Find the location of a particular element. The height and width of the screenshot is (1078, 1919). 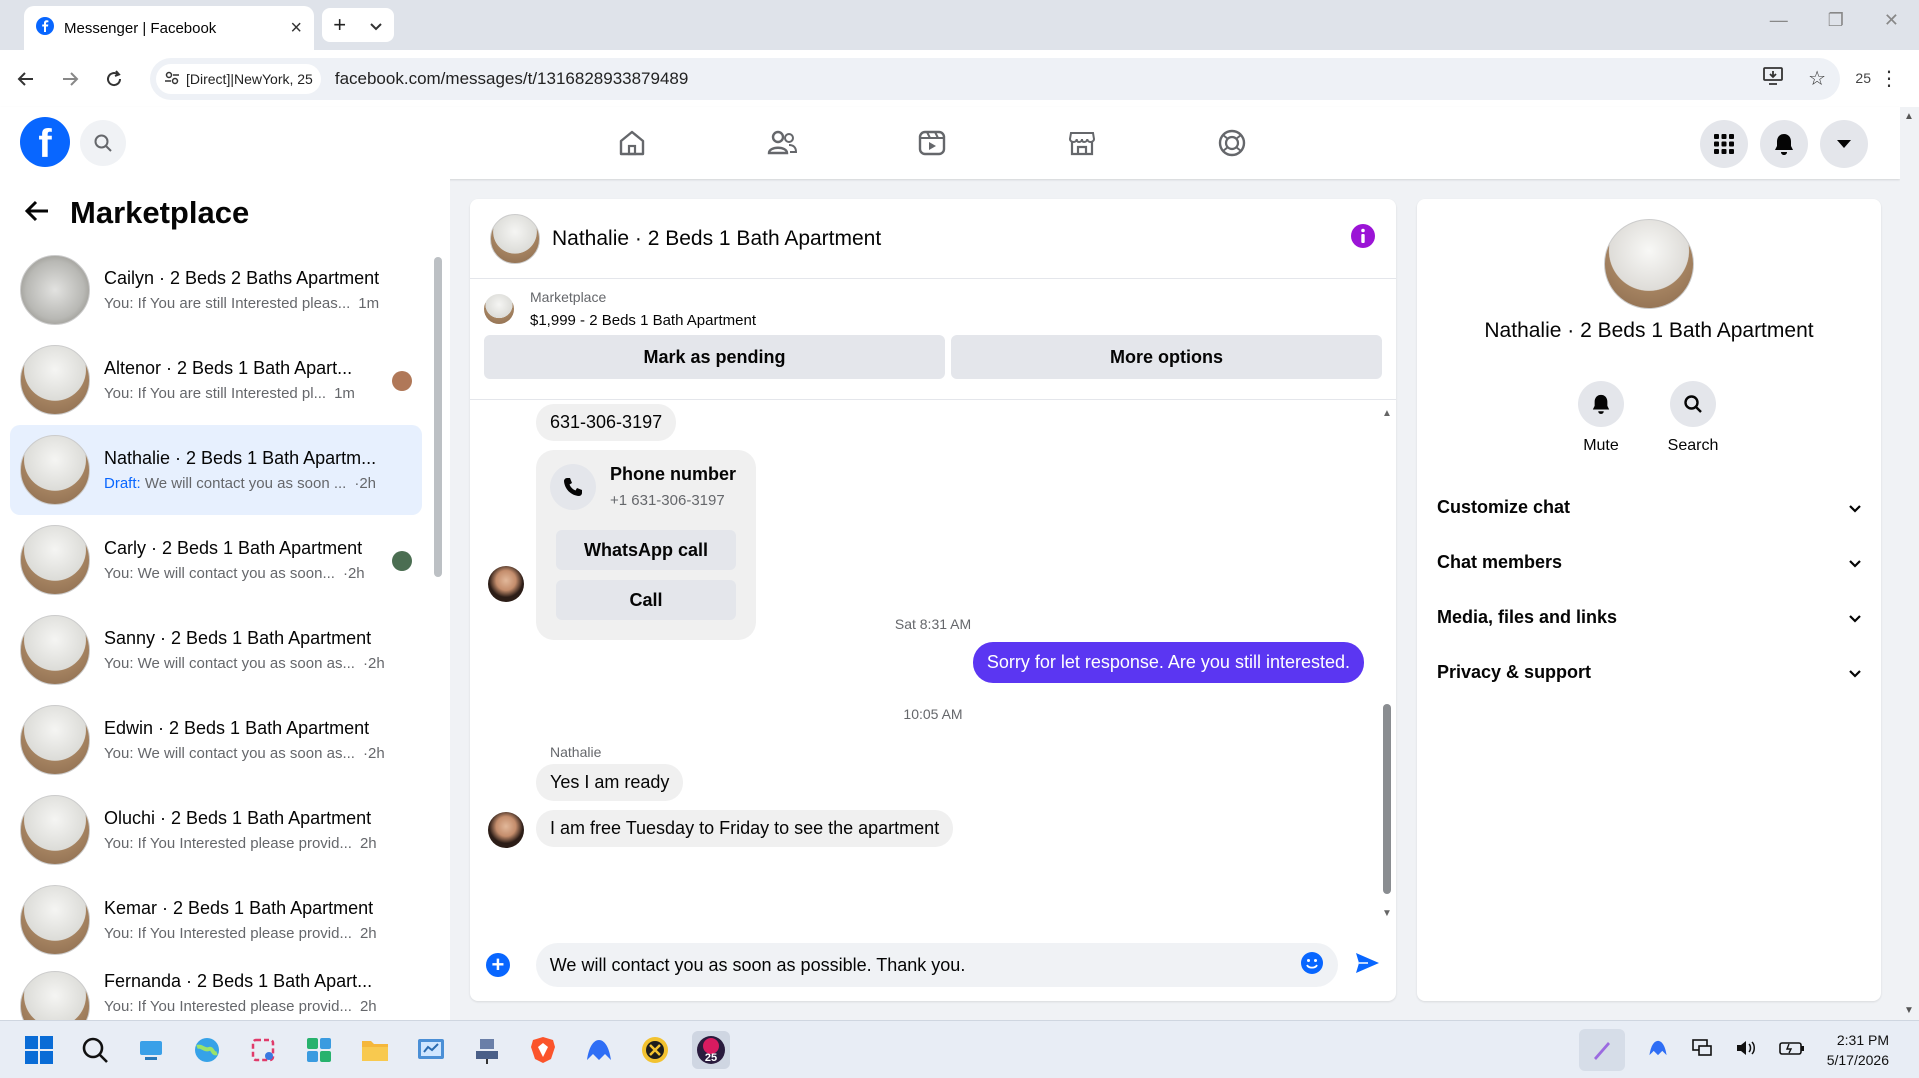

snipping-tool-icon is located at coordinates (263, 1050).